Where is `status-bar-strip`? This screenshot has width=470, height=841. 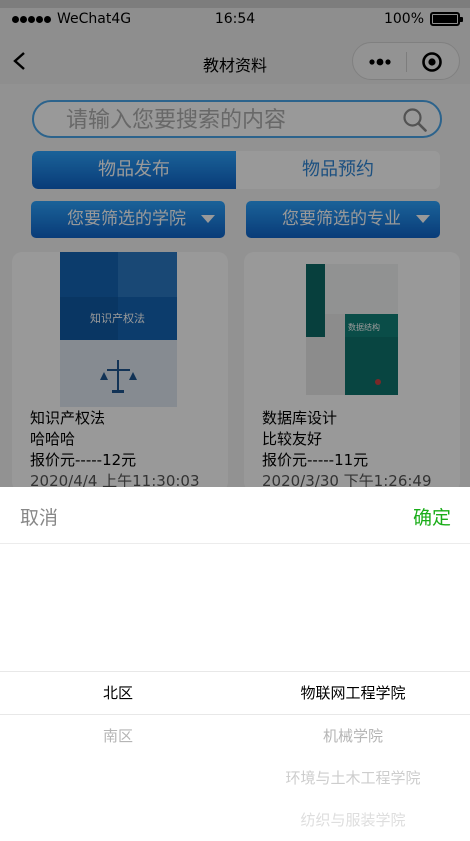 status-bar-strip is located at coordinates (235, 4).